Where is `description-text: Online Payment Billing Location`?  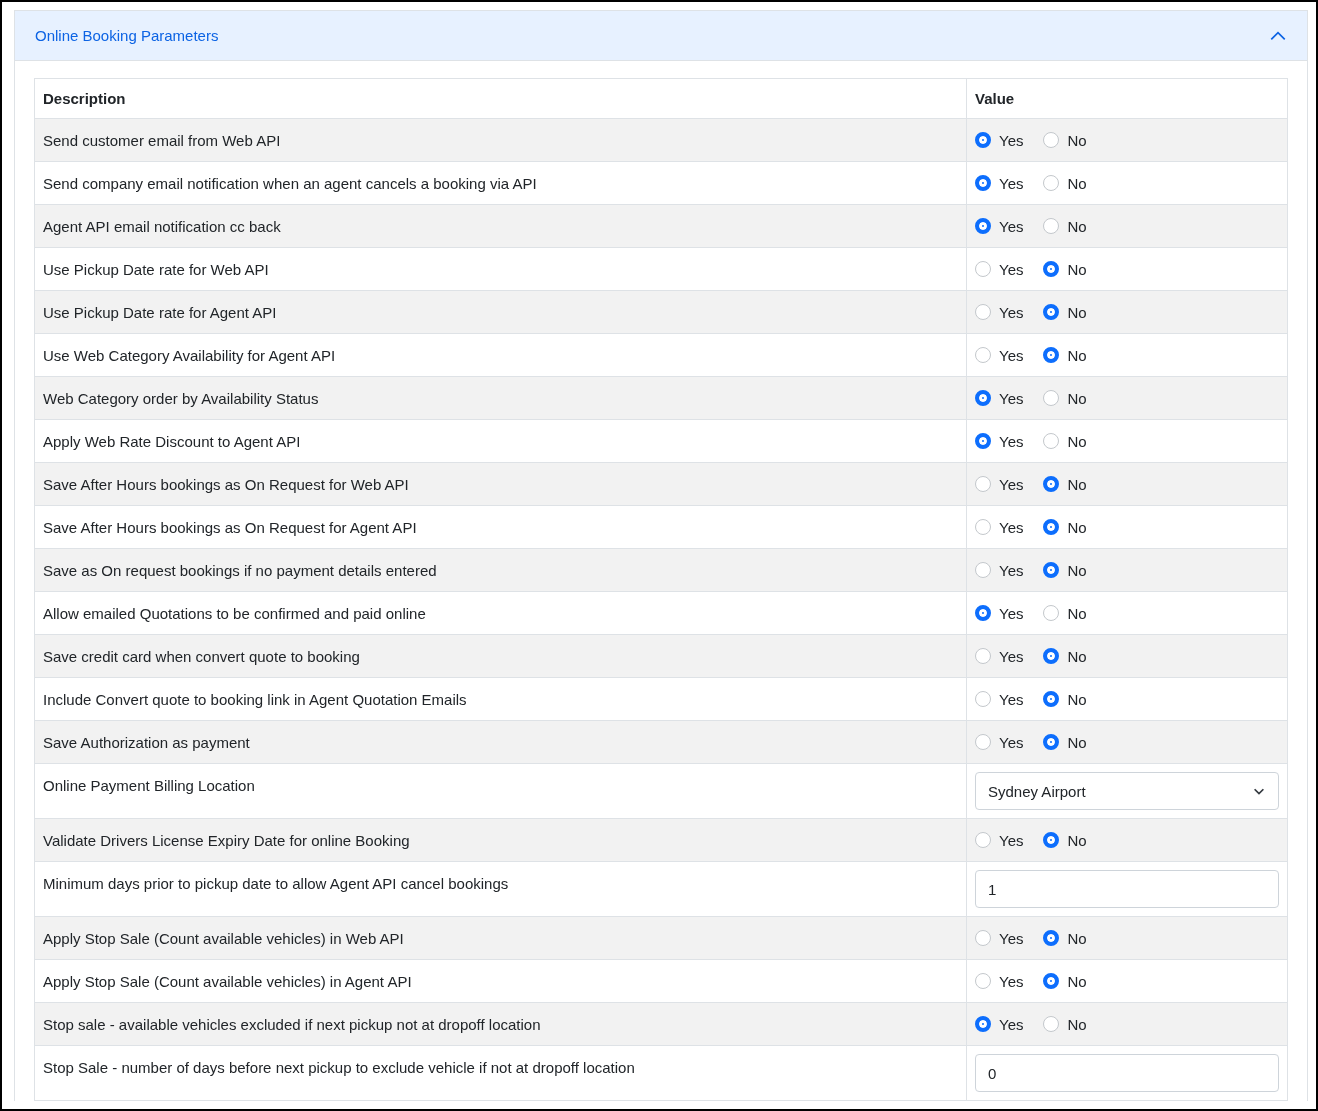
description-text: Online Payment Billing Location is located at coordinates (149, 785).